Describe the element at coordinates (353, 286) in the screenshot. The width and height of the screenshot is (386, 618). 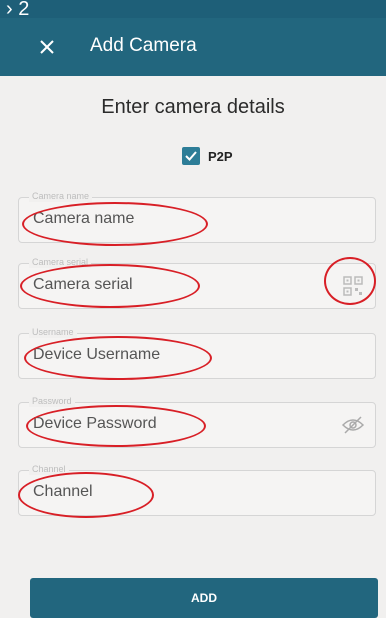
I see `qr-code-icon` at that location.